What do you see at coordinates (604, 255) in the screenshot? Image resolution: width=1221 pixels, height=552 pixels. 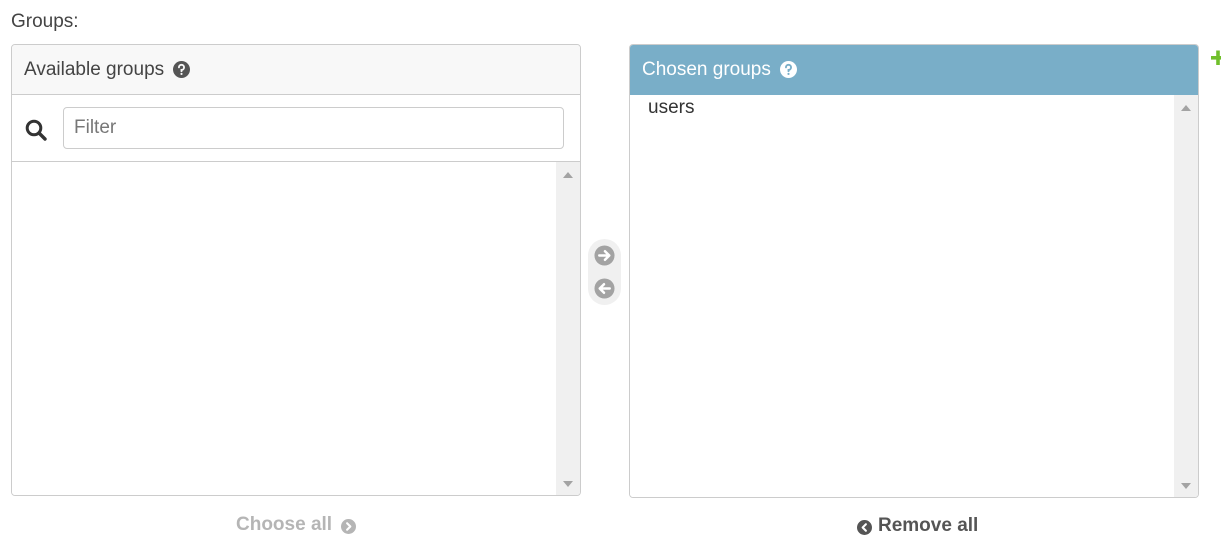 I see `add-selected-arrow-icon` at bounding box center [604, 255].